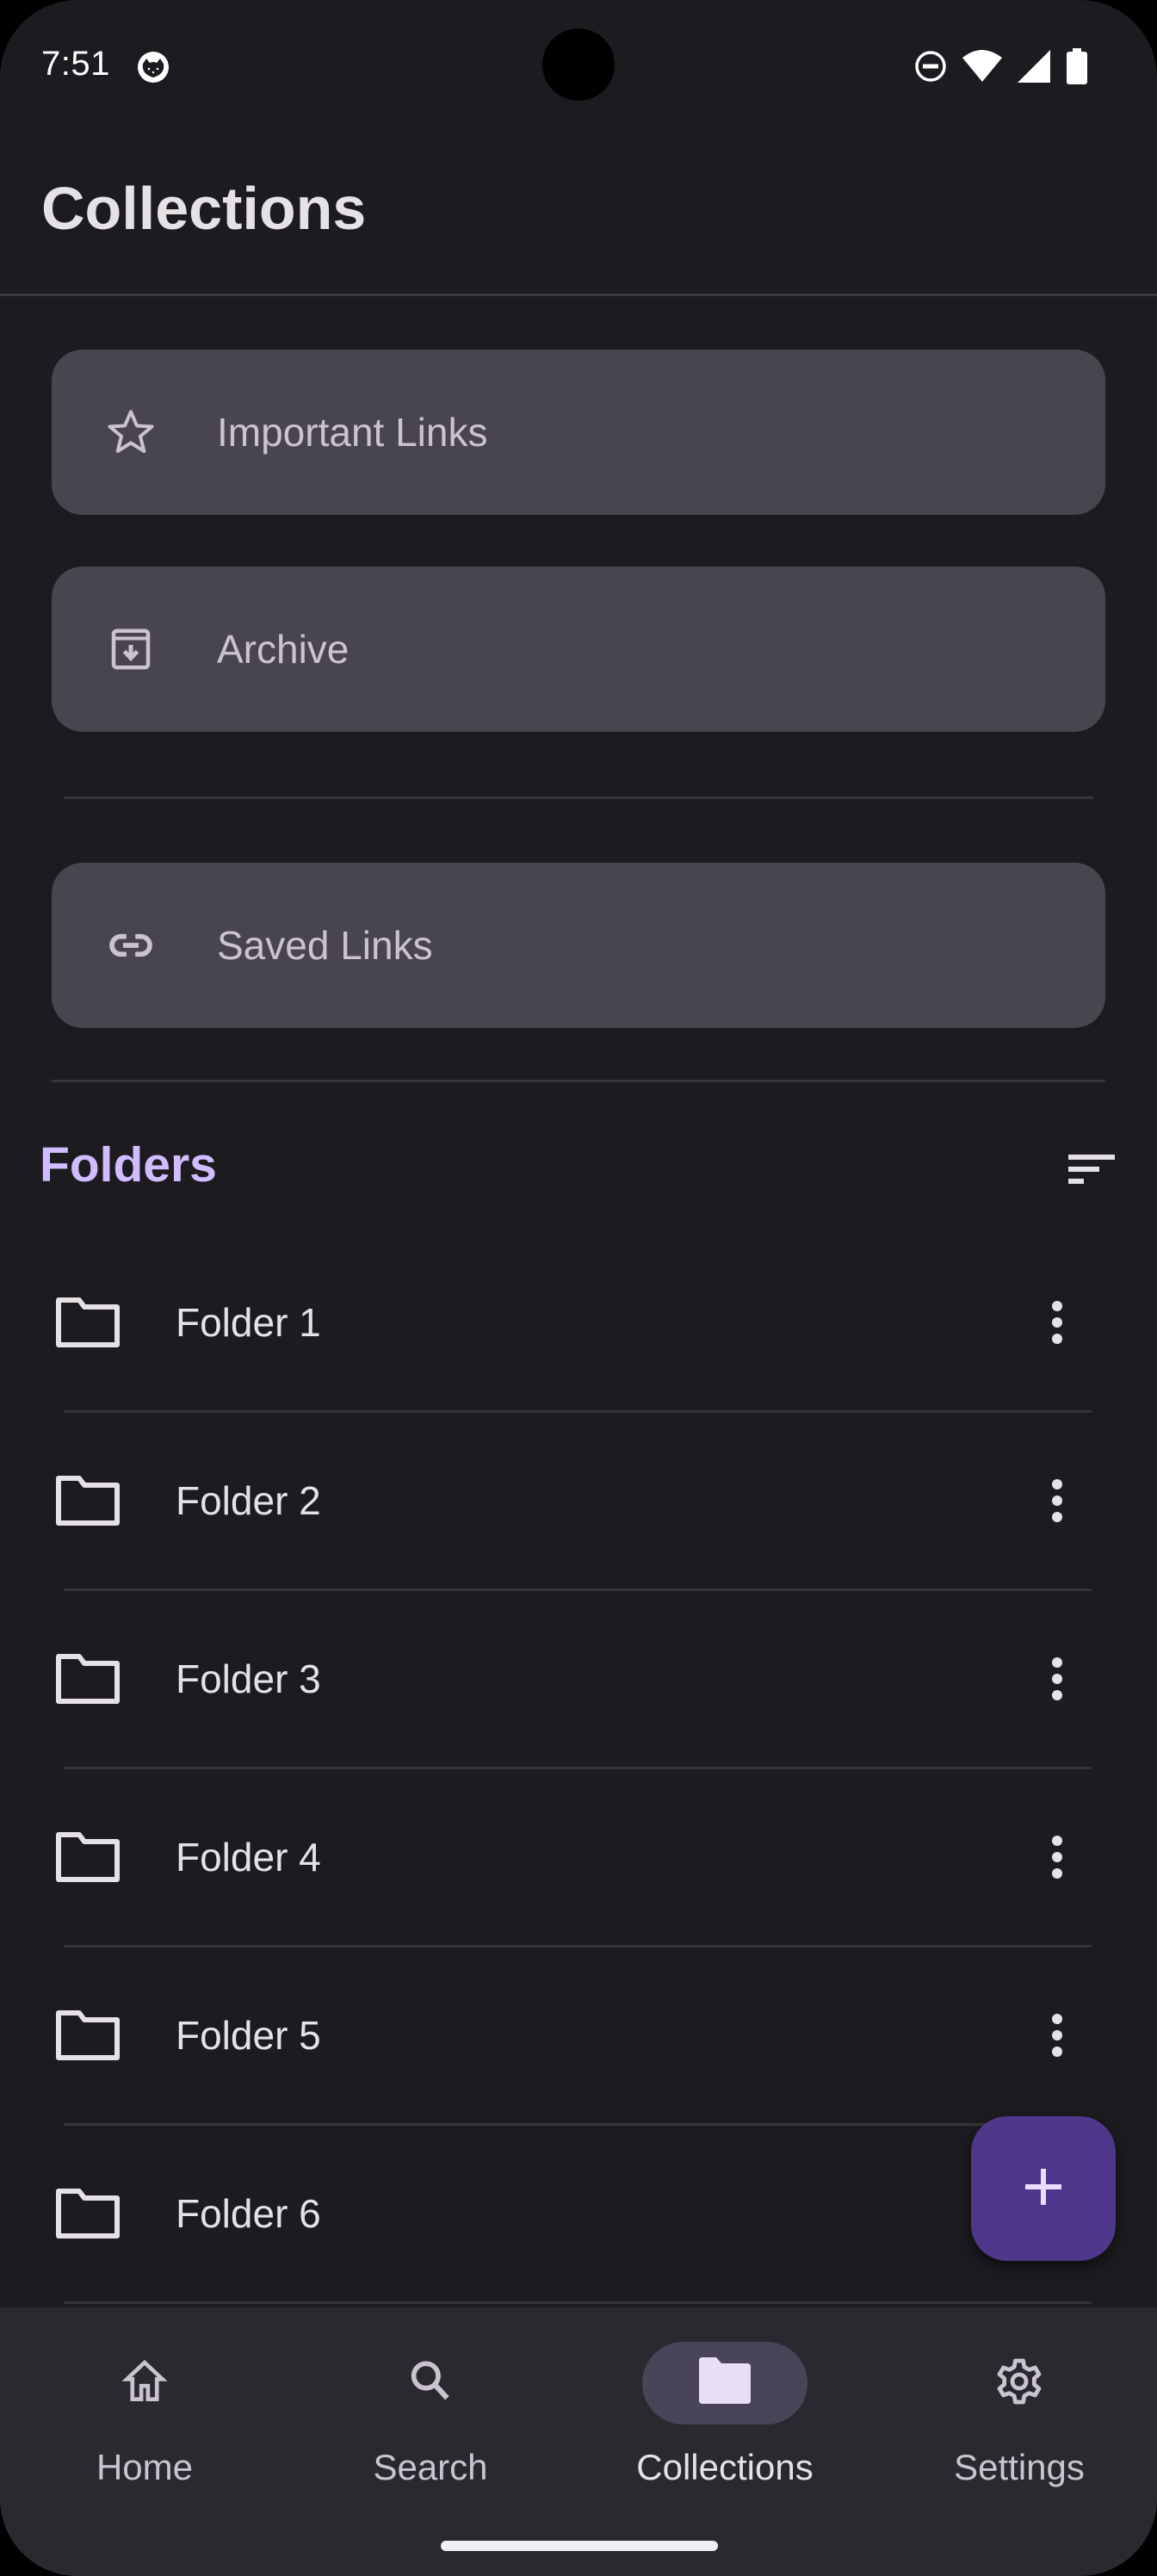 The width and height of the screenshot is (1157, 2576). I want to click on status-bar: 7:51, so click(579, 64).